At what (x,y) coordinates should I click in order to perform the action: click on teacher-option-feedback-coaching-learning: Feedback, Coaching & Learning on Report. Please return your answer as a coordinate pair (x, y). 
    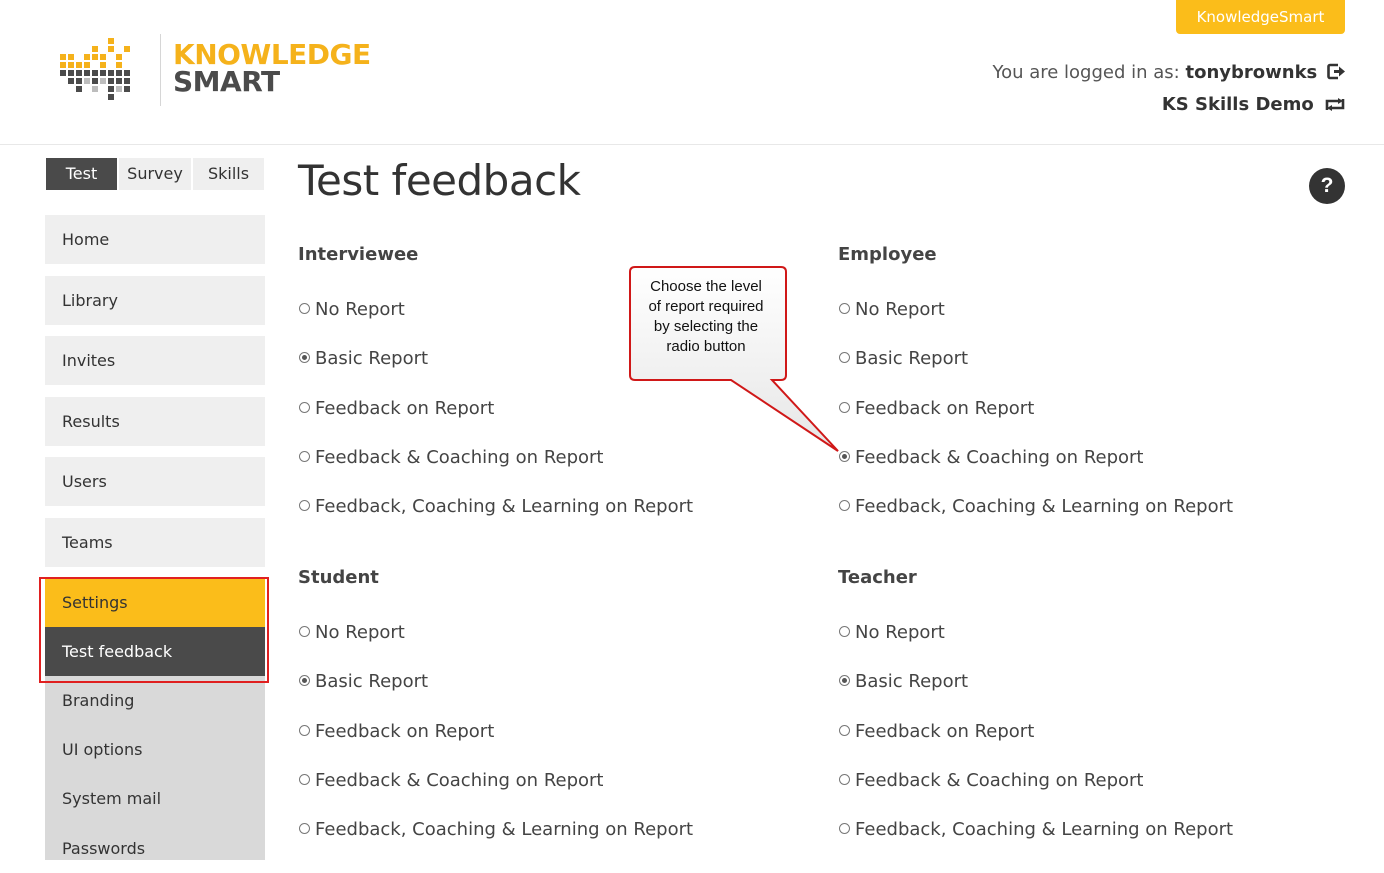
    Looking at the image, I should click on (1036, 830).